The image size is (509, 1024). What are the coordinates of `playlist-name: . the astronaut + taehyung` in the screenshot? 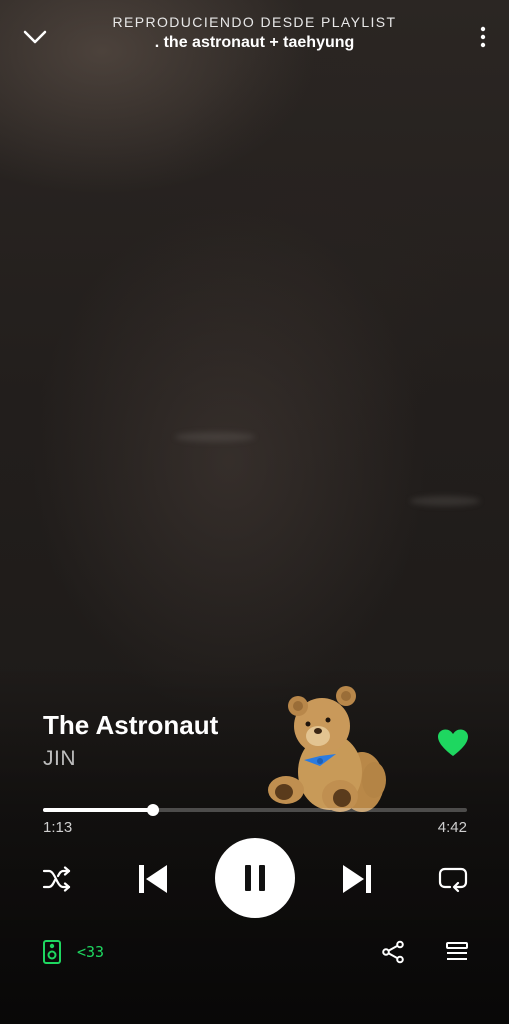 It's located at (254, 42).